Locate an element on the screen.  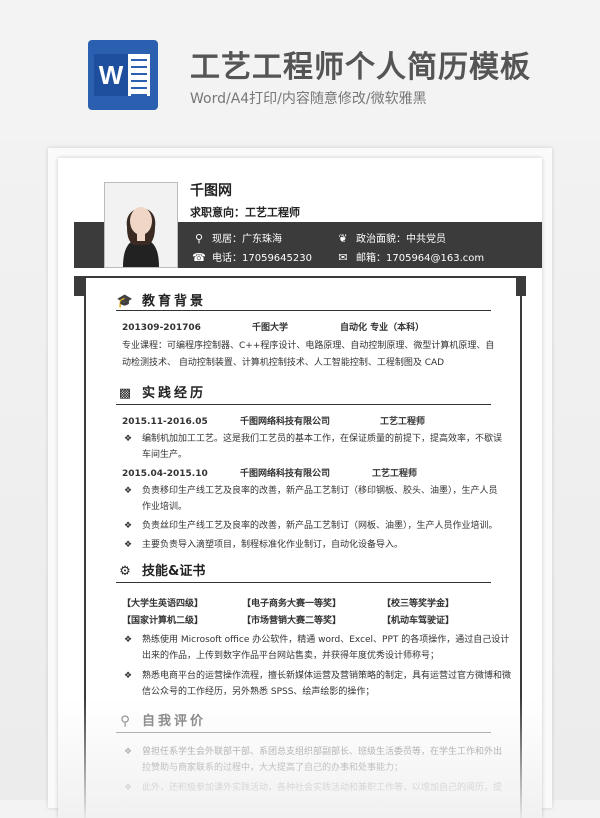
job2-duty-3: ❖ 主要负责导入滴塑项目，制程标准化作业制订，自动化设备导入。 is located at coordinates (313, 545).